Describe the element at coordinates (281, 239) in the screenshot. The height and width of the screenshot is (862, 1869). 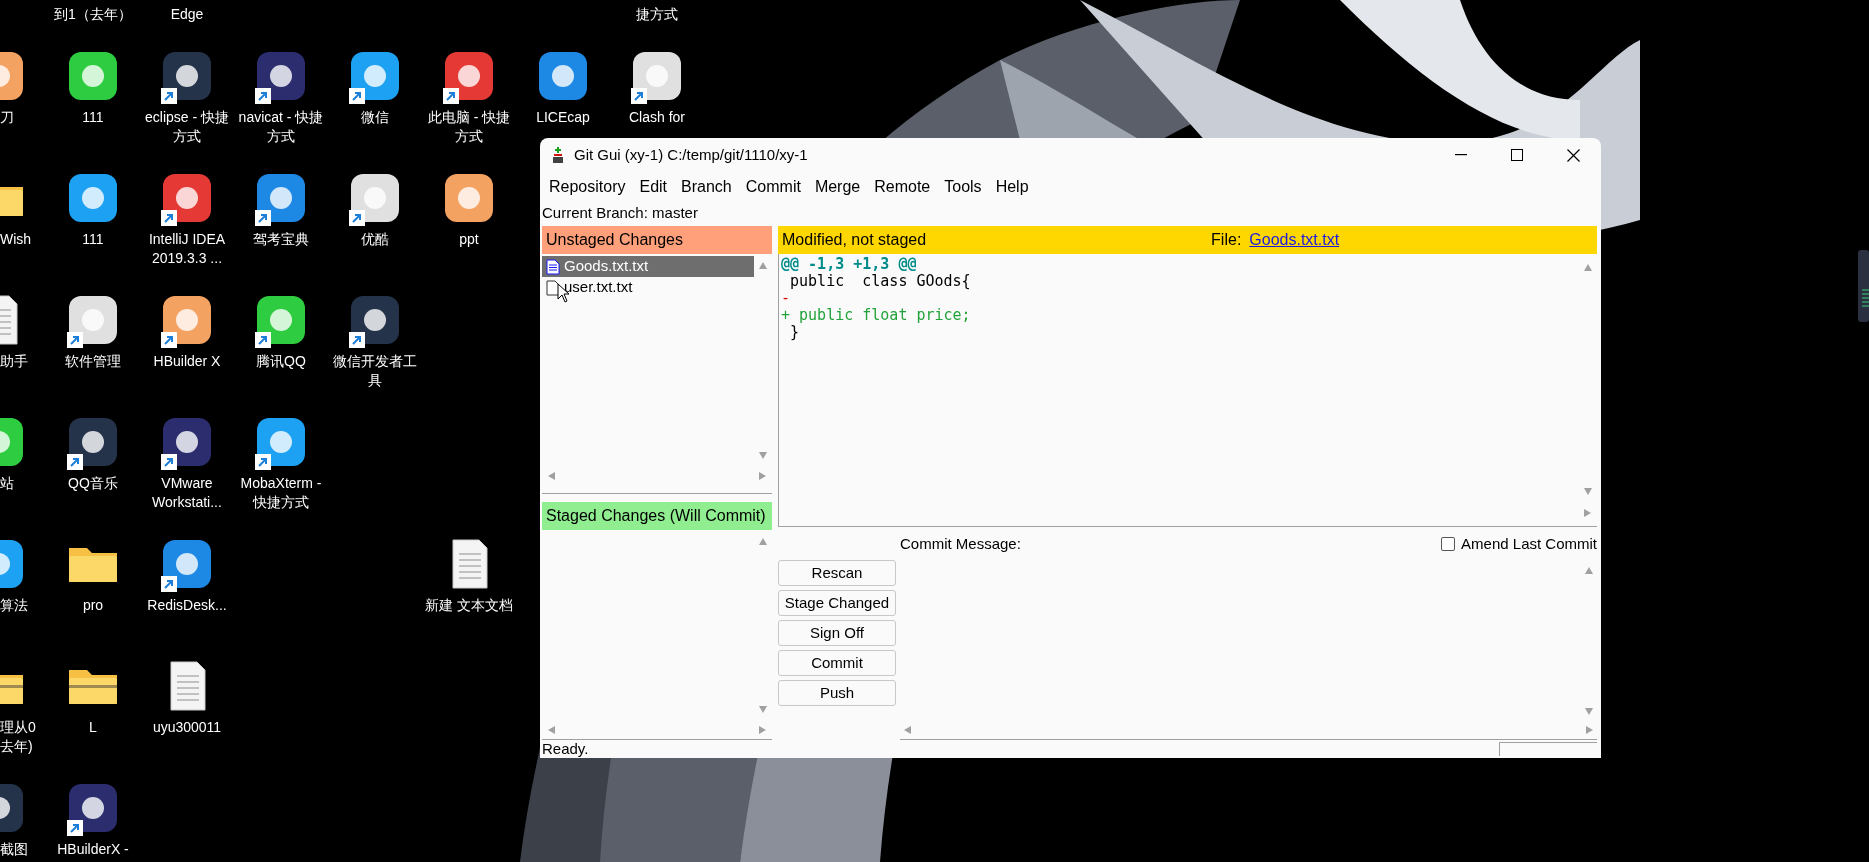
I see `desktop-icon-label: 驾考宝典` at that location.